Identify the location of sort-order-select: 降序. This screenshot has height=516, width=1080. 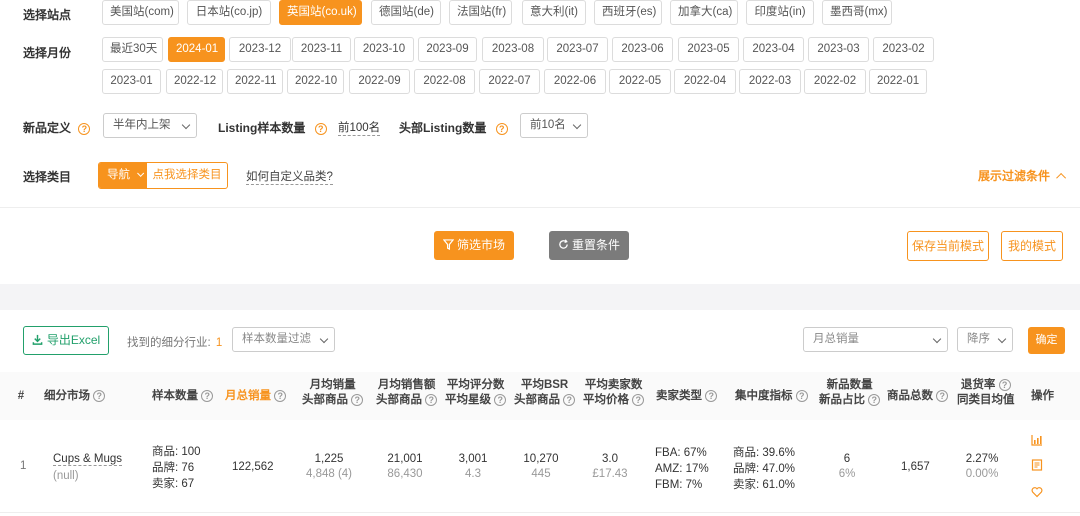
(985, 339).